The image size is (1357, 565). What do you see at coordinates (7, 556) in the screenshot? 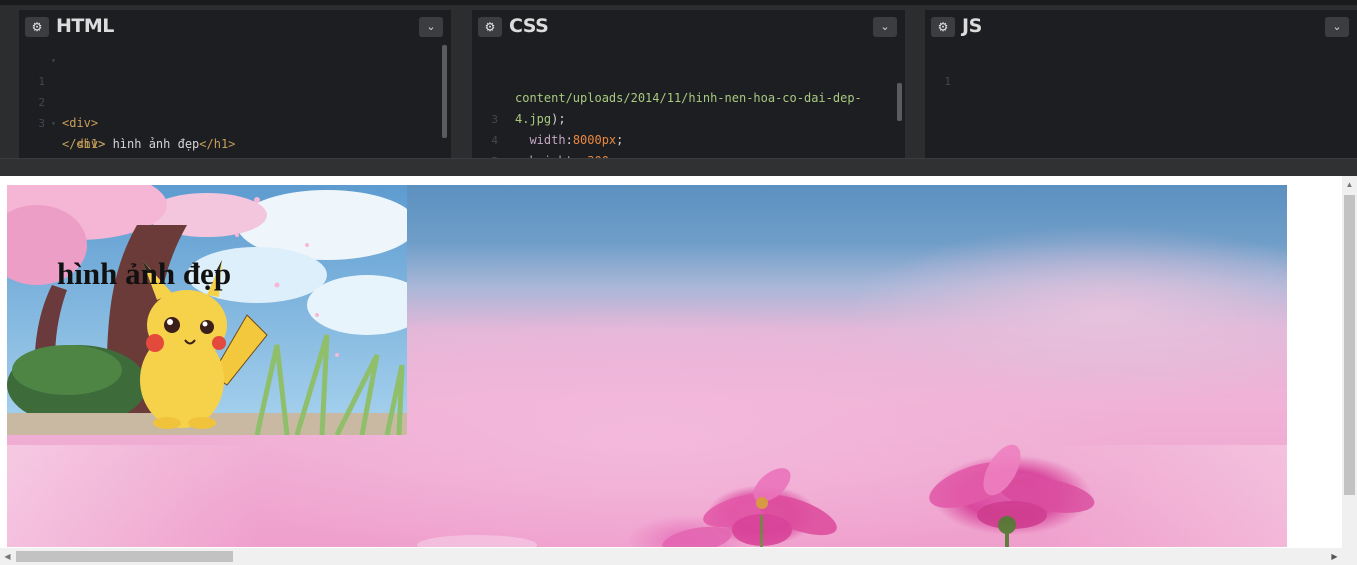
I see `scroll-left-arrow-icon: ◀` at bounding box center [7, 556].